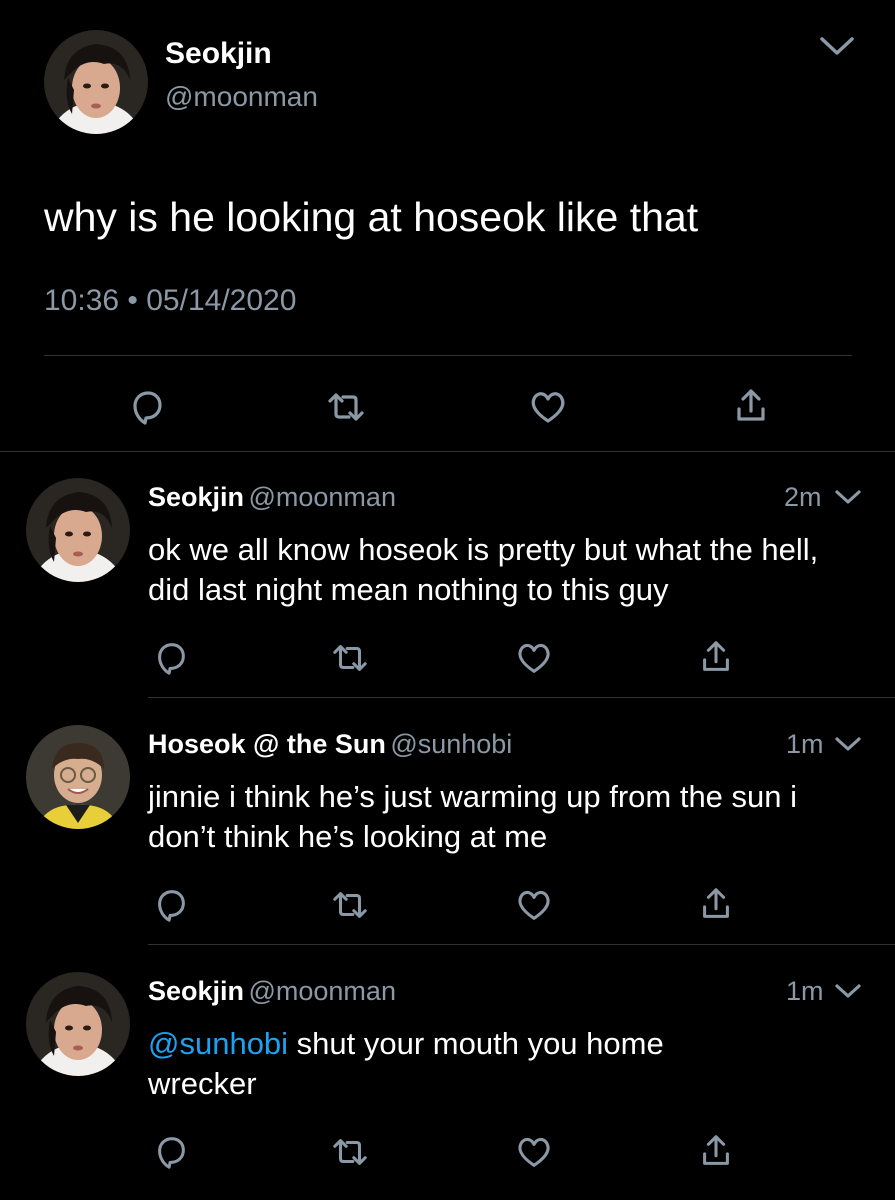 Image resolution: width=895 pixels, height=1200 pixels. Describe the element at coordinates (218, 1043) in the screenshot. I see `mention-link: @sunhobi` at that location.